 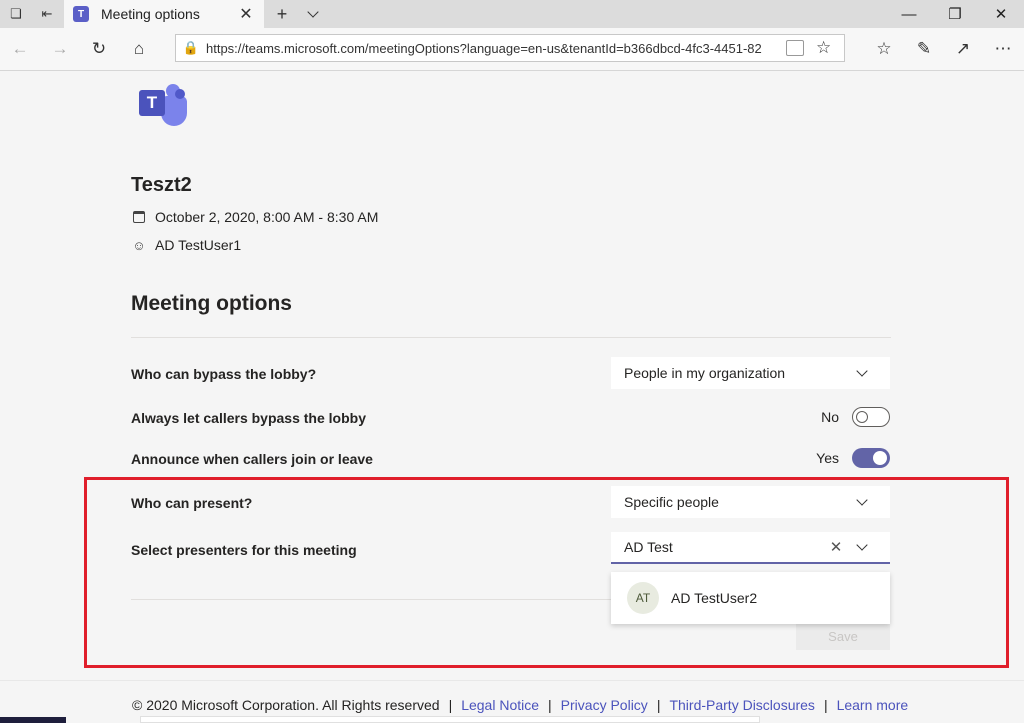 What do you see at coordinates (871, 458) in the screenshot?
I see `announce-toggle` at bounding box center [871, 458].